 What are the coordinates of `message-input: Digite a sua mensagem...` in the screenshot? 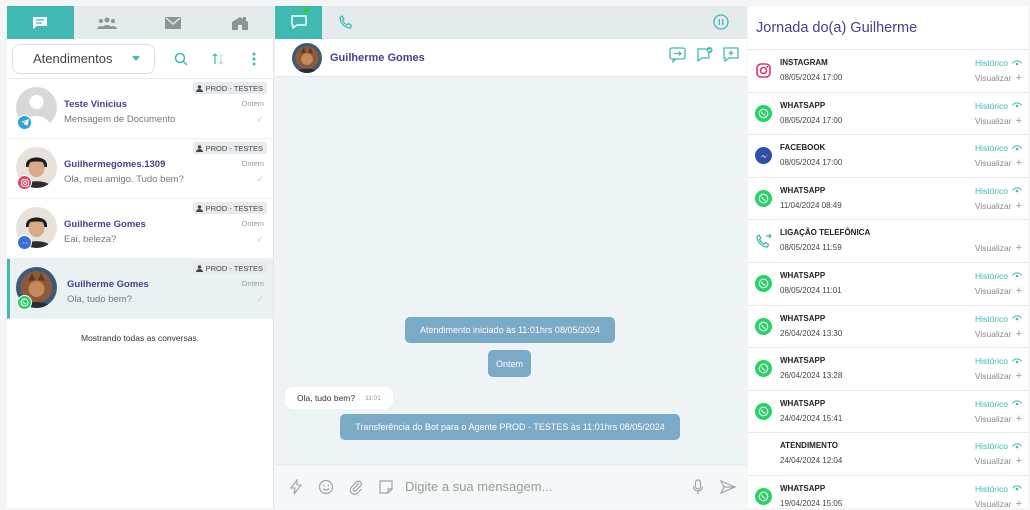 It's located at (542, 486).